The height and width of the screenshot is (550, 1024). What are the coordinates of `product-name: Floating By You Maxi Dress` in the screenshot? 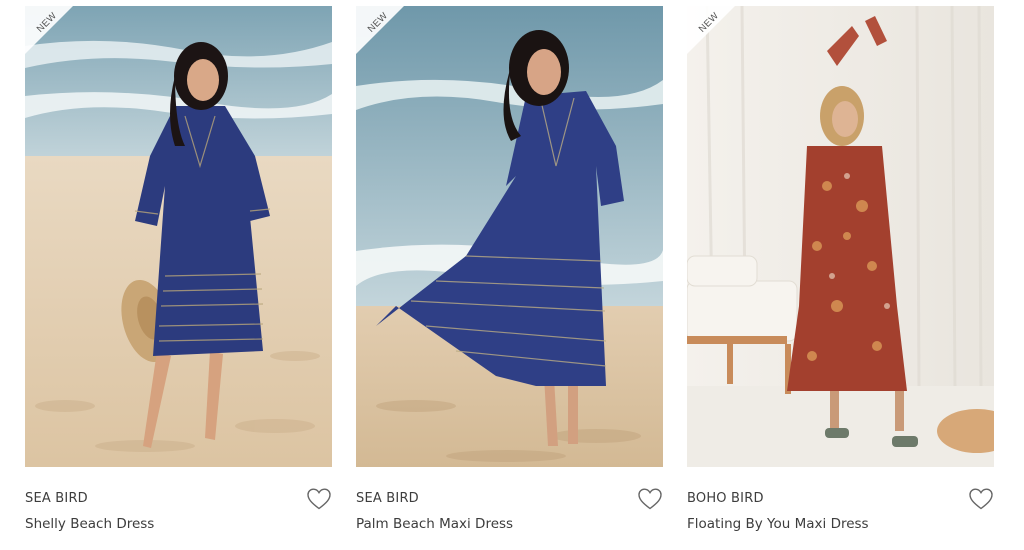 It's located at (778, 524).